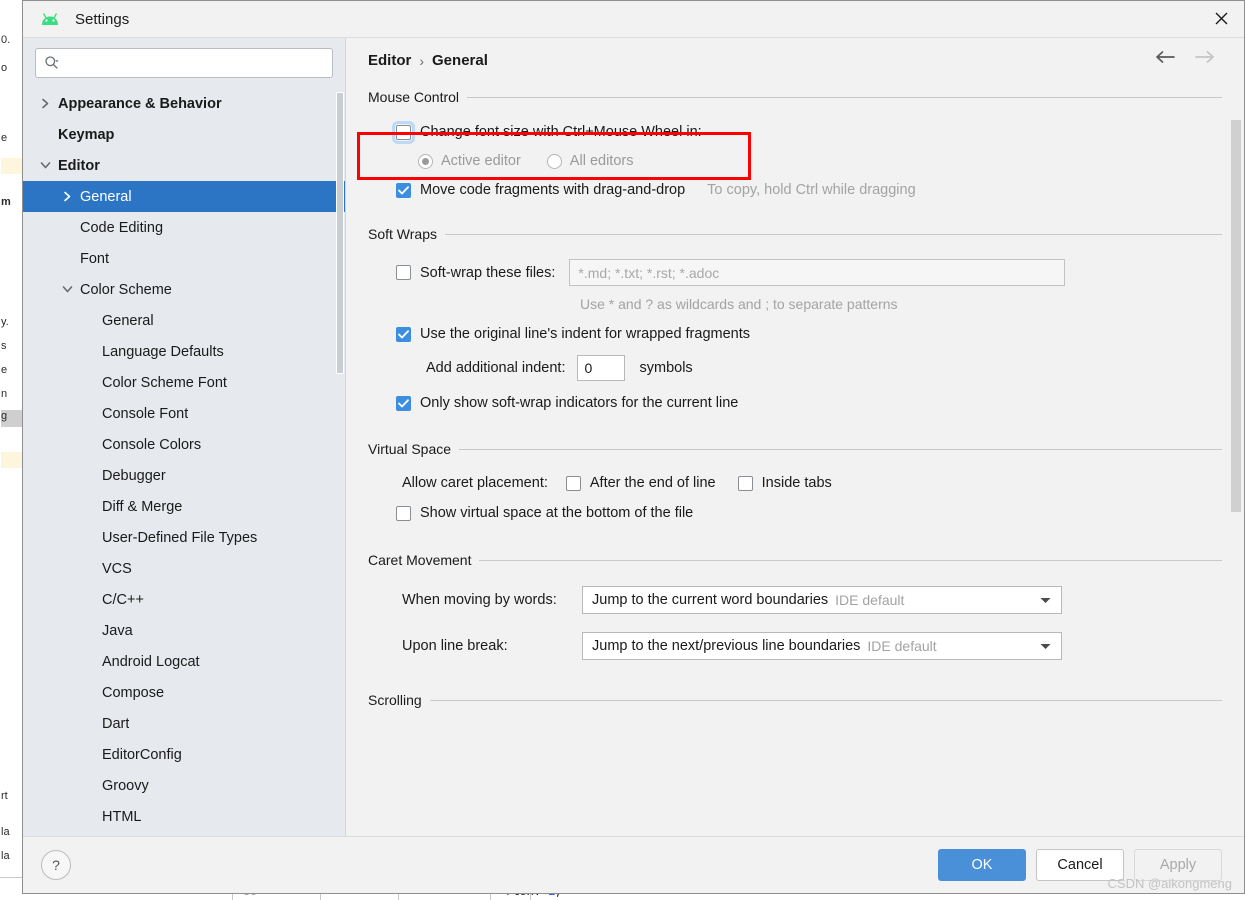 The image size is (1245, 900). Describe the element at coordinates (106, 196) in the screenshot. I see `sidebar-item-label: General` at that location.